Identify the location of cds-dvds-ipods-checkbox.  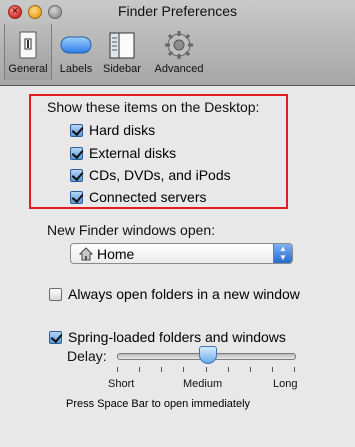
(76, 175).